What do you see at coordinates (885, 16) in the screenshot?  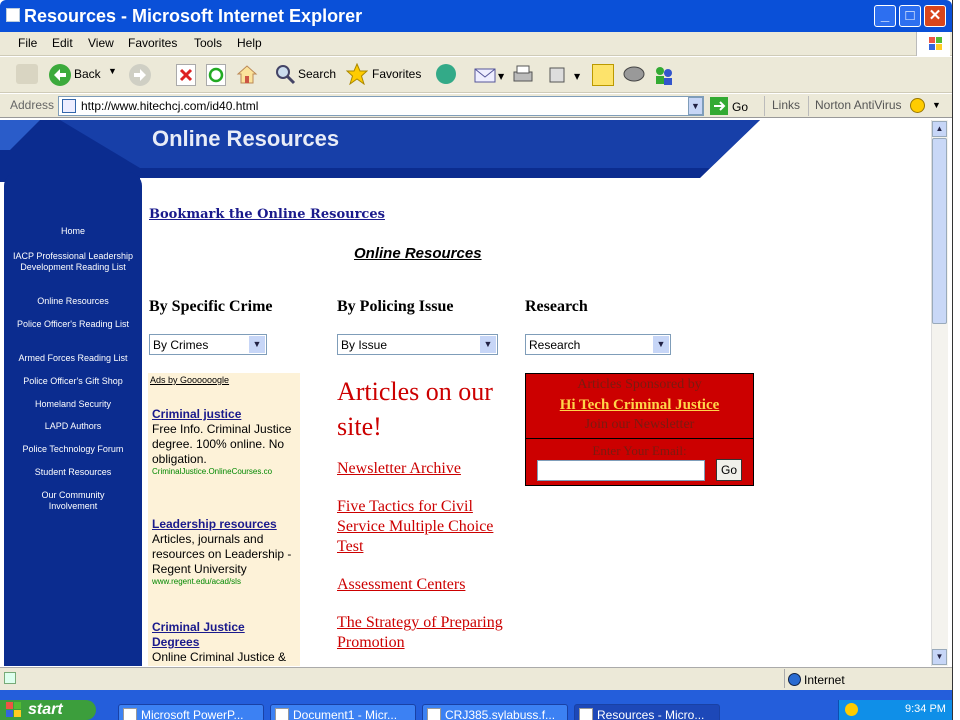 I see `minimize-button: _` at bounding box center [885, 16].